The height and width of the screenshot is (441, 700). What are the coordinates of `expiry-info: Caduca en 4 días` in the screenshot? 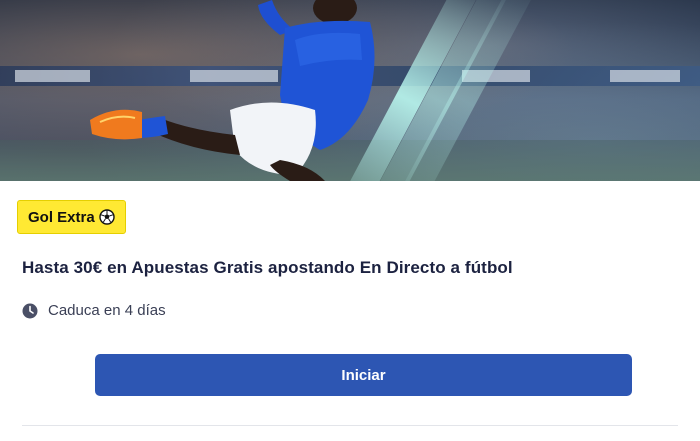 It's located at (94, 310).